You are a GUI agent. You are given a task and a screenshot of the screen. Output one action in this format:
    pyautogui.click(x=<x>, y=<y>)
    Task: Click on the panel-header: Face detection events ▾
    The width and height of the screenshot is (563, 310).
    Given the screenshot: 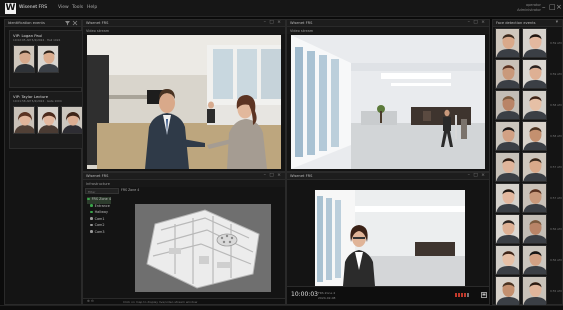 What is the action you would take?
    pyautogui.click(x=527, y=23)
    